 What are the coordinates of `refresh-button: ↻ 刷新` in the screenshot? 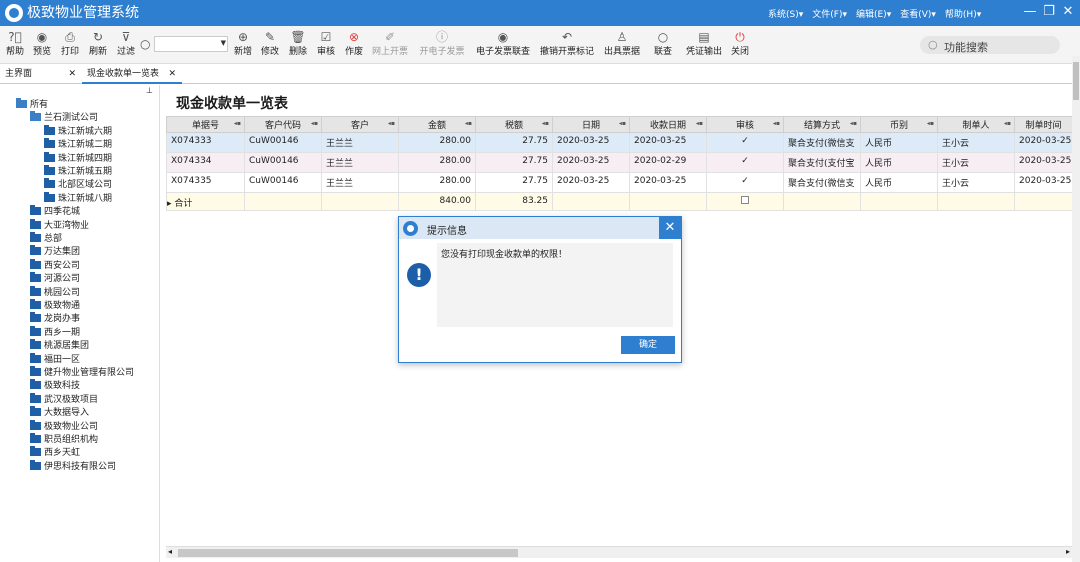 It's located at (98, 45).